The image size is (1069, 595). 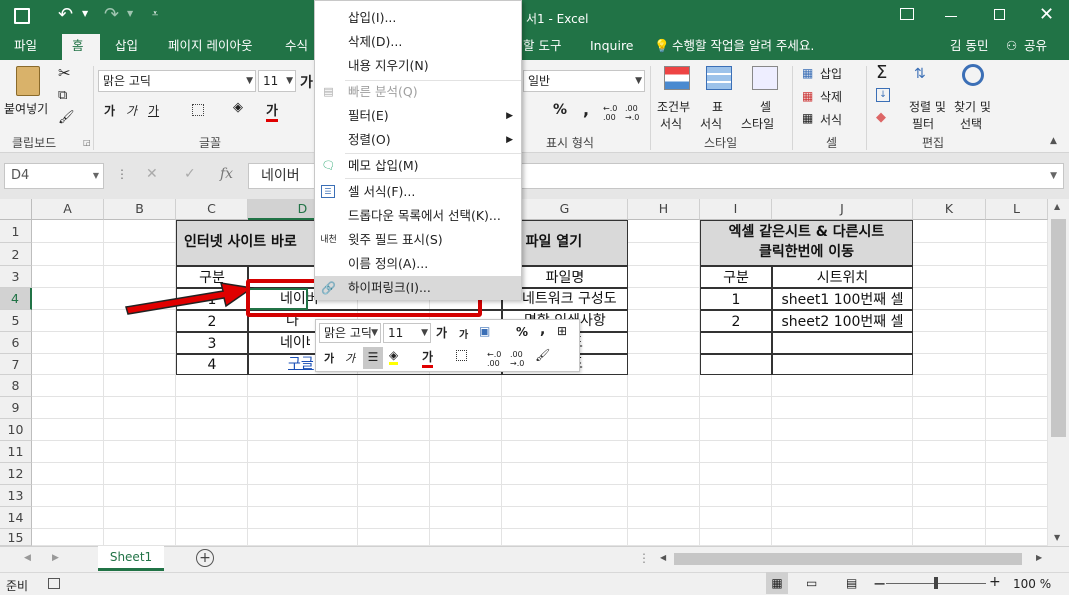 I want to click on row-header-10: 10, so click(x=16, y=430).